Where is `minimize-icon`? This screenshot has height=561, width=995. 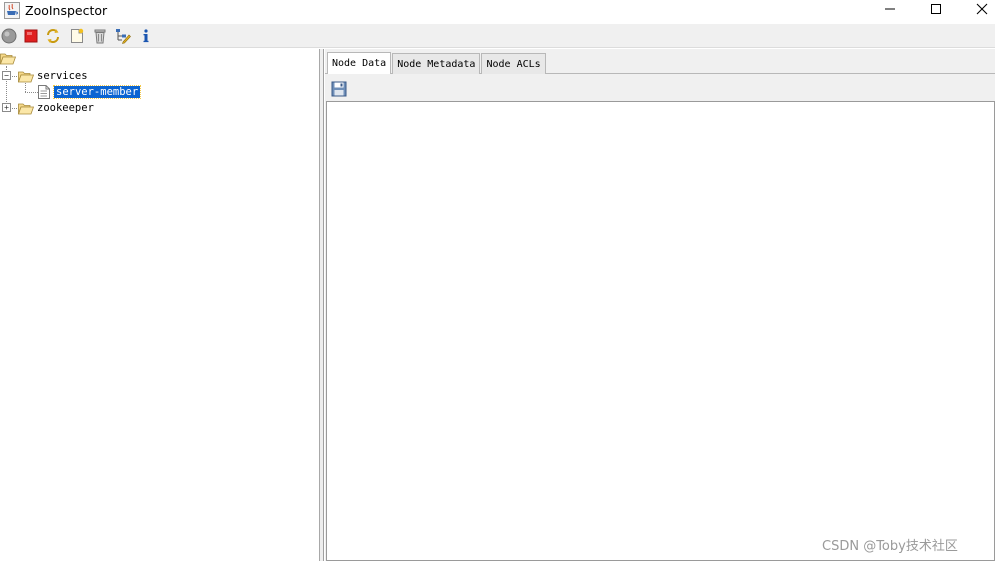
minimize-icon is located at coordinates (890, 9).